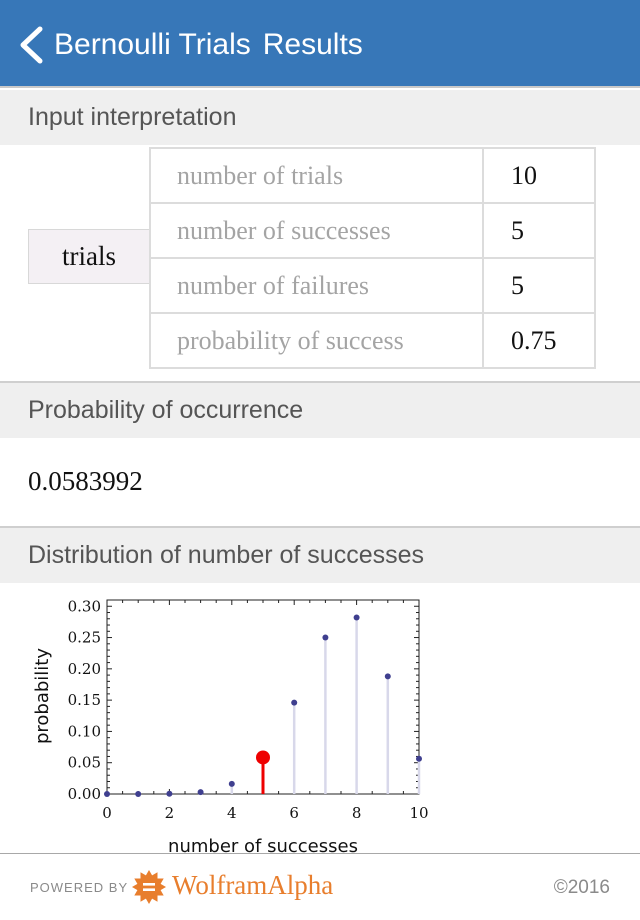  What do you see at coordinates (581, 887) in the screenshot?
I see `copyright: ©2016` at bounding box center [581, 887].